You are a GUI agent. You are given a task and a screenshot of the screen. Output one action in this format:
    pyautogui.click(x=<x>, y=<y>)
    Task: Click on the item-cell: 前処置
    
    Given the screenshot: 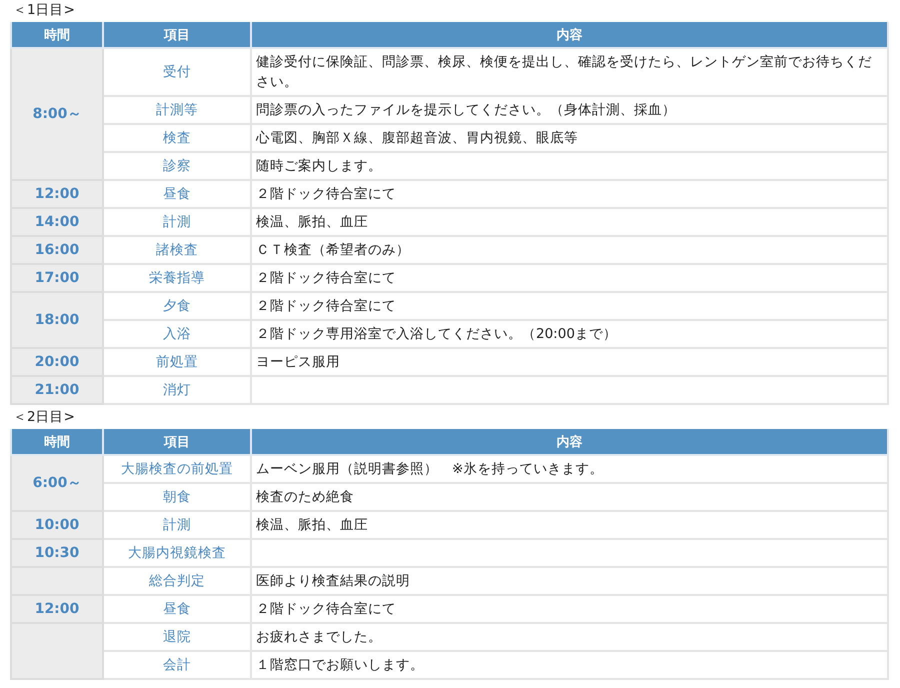 What is the action you would take?
    pyautogui.click(x=177, y=362)
    